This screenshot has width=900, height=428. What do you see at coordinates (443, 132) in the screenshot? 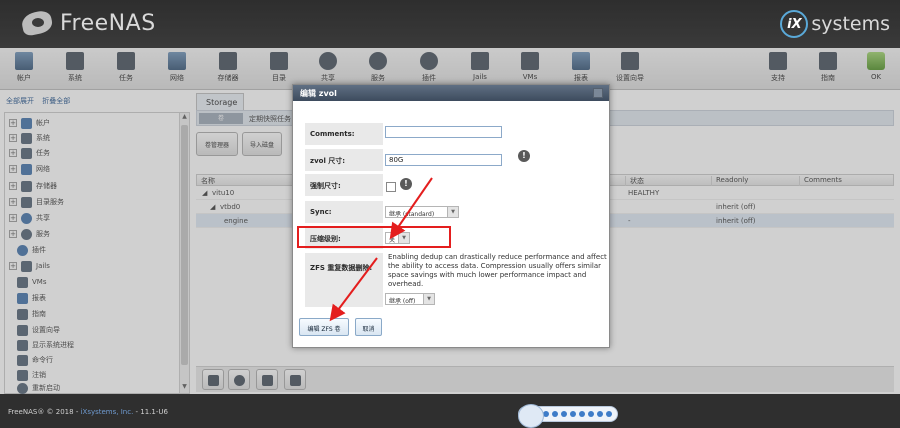
I see `comments-input` at bounding box center [443, 132].